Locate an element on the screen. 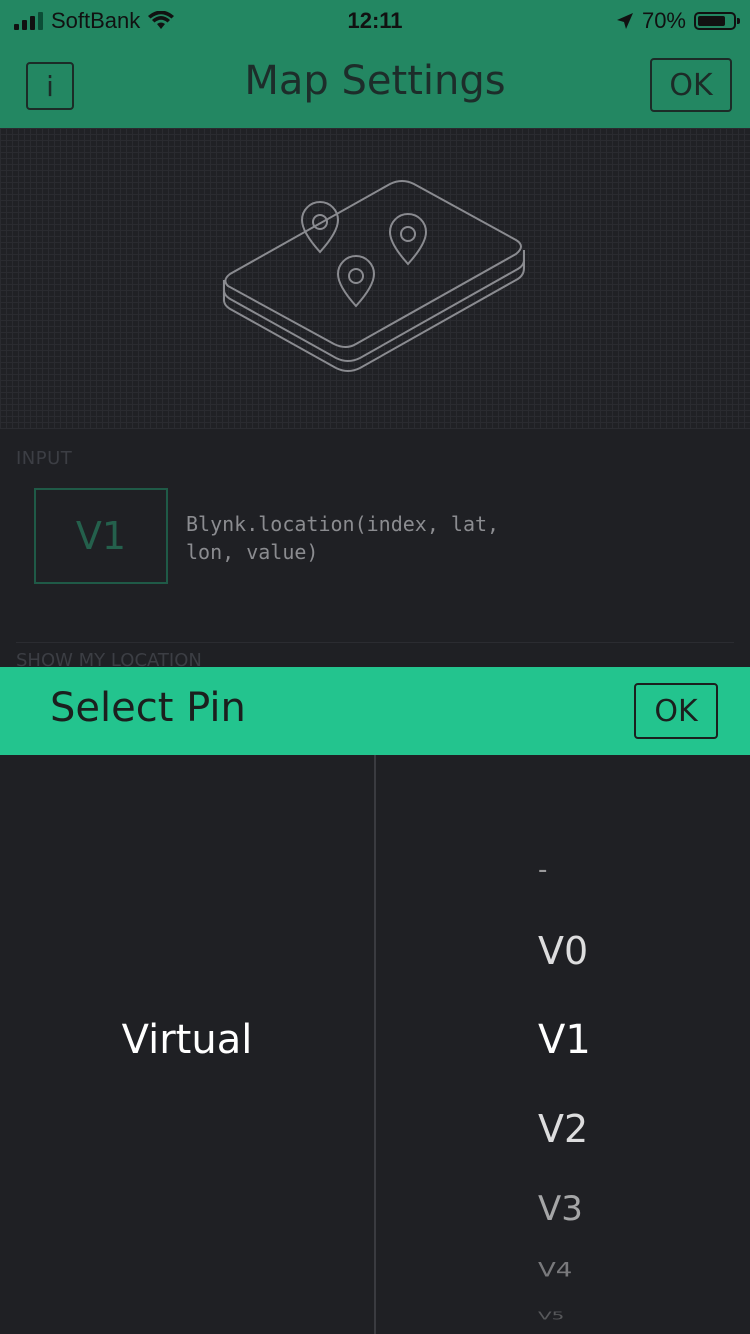 This screenshot has width=750, height=1334. pin-sheet-header: Select Pin OK is located at coordinates (375, 711).